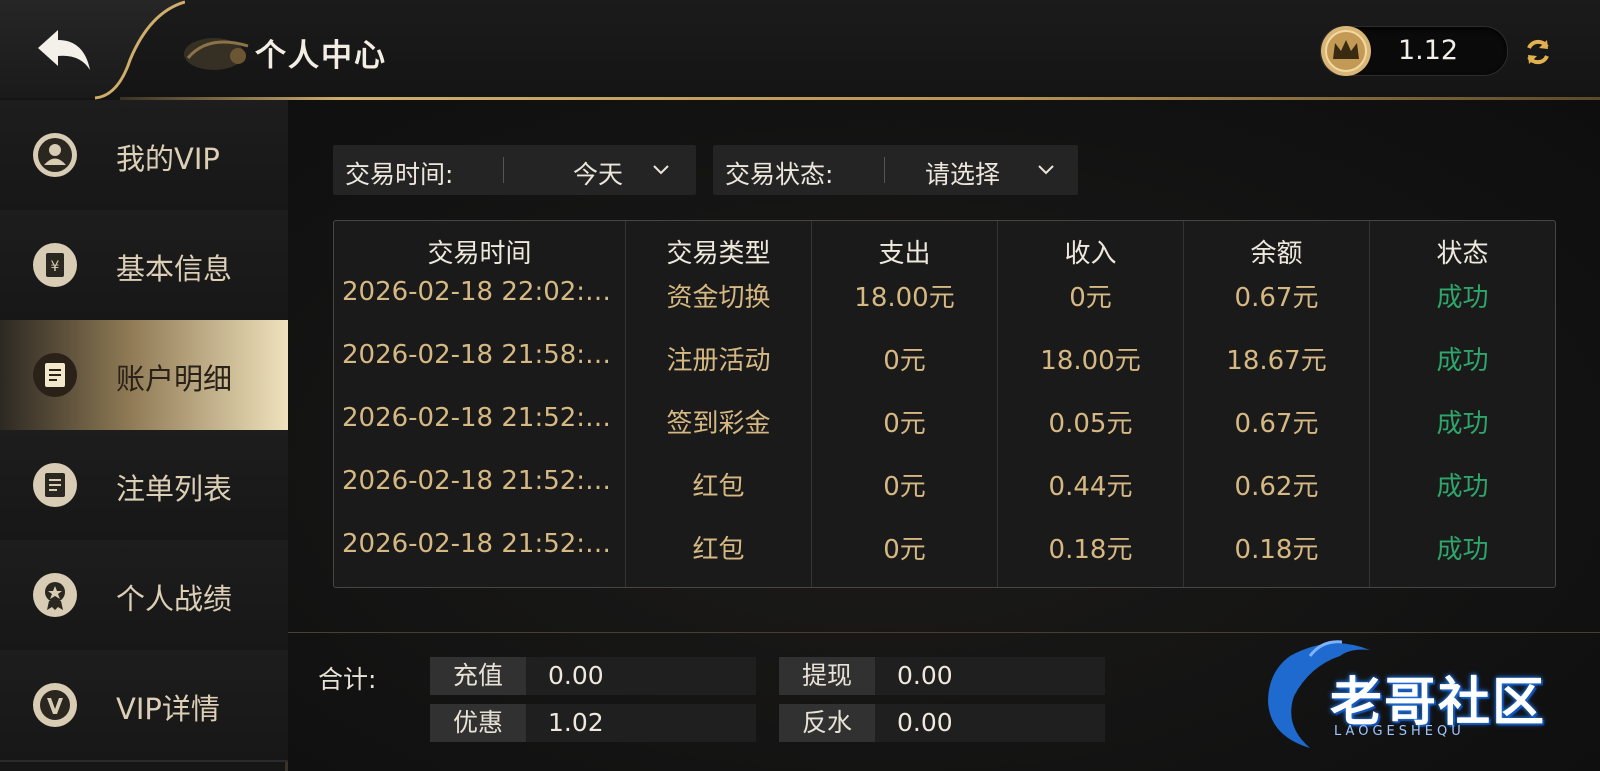  What do you see at coordinates (1090, 254) in the screenshot?
I see `column-header-income: 收入` at bounding box center [1090, 254].